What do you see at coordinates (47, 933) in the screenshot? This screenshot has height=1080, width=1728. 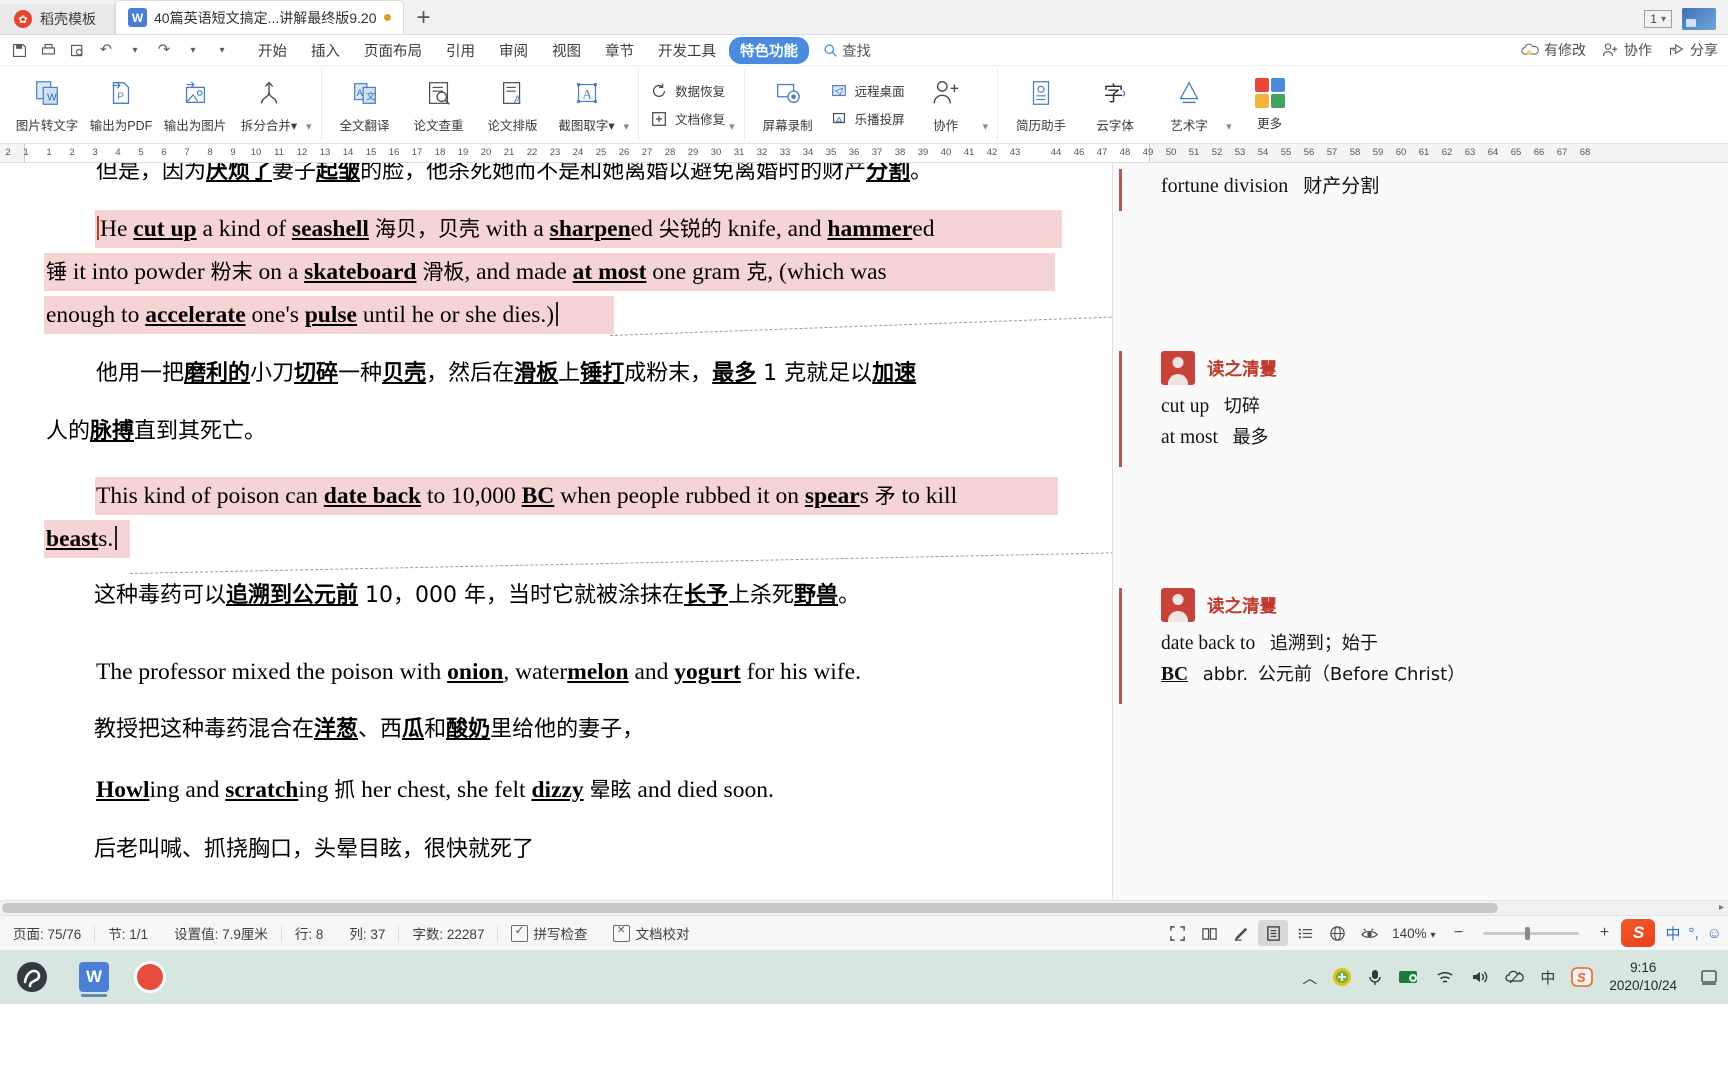 I see `status-page: 页面: 75/76` at bounding box center [47, 933].